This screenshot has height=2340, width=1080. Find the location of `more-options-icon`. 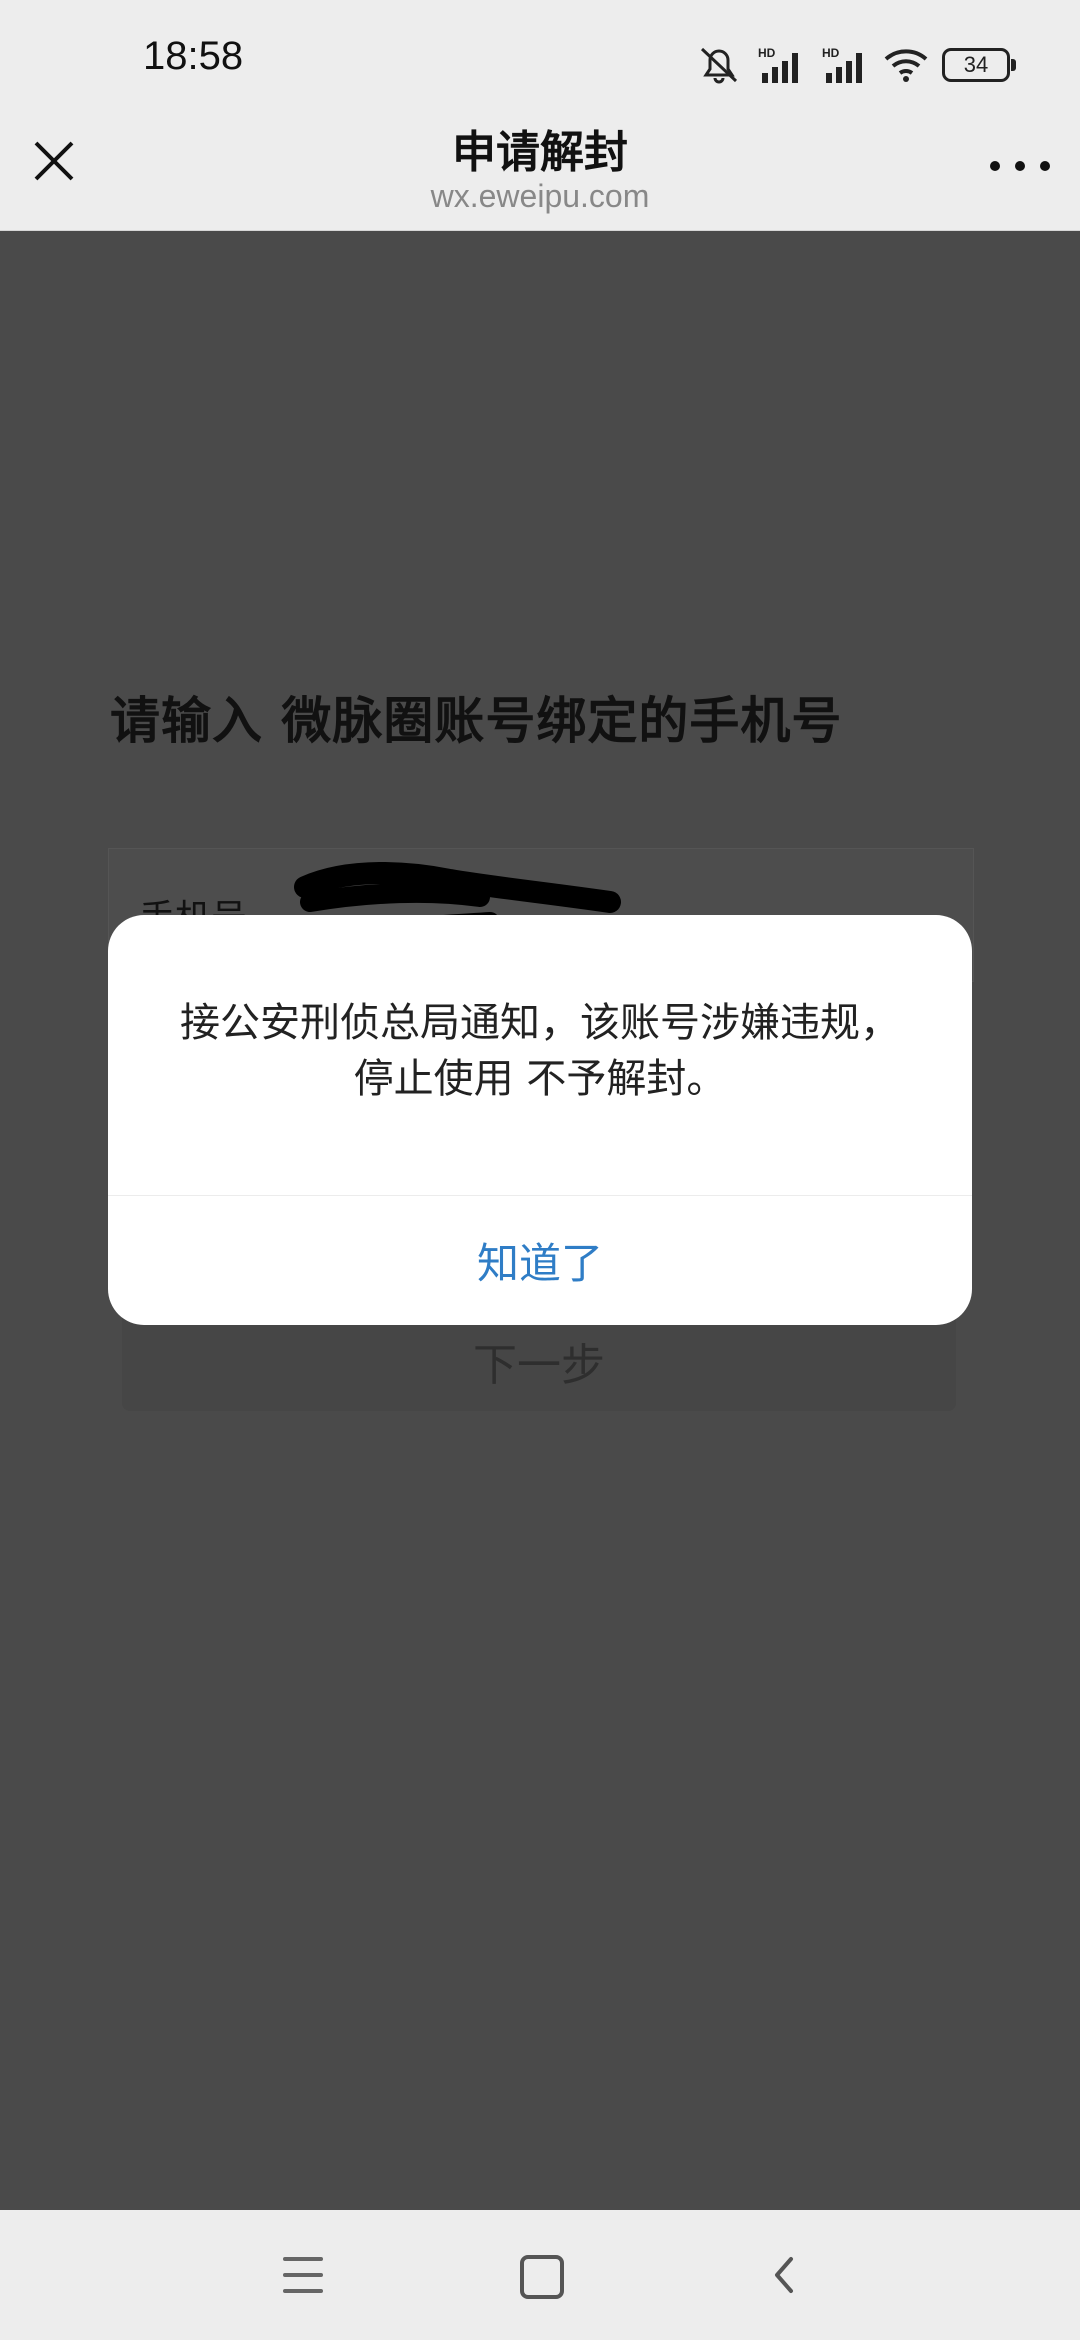

more-options-icon is located at coordinates (1020, 166).